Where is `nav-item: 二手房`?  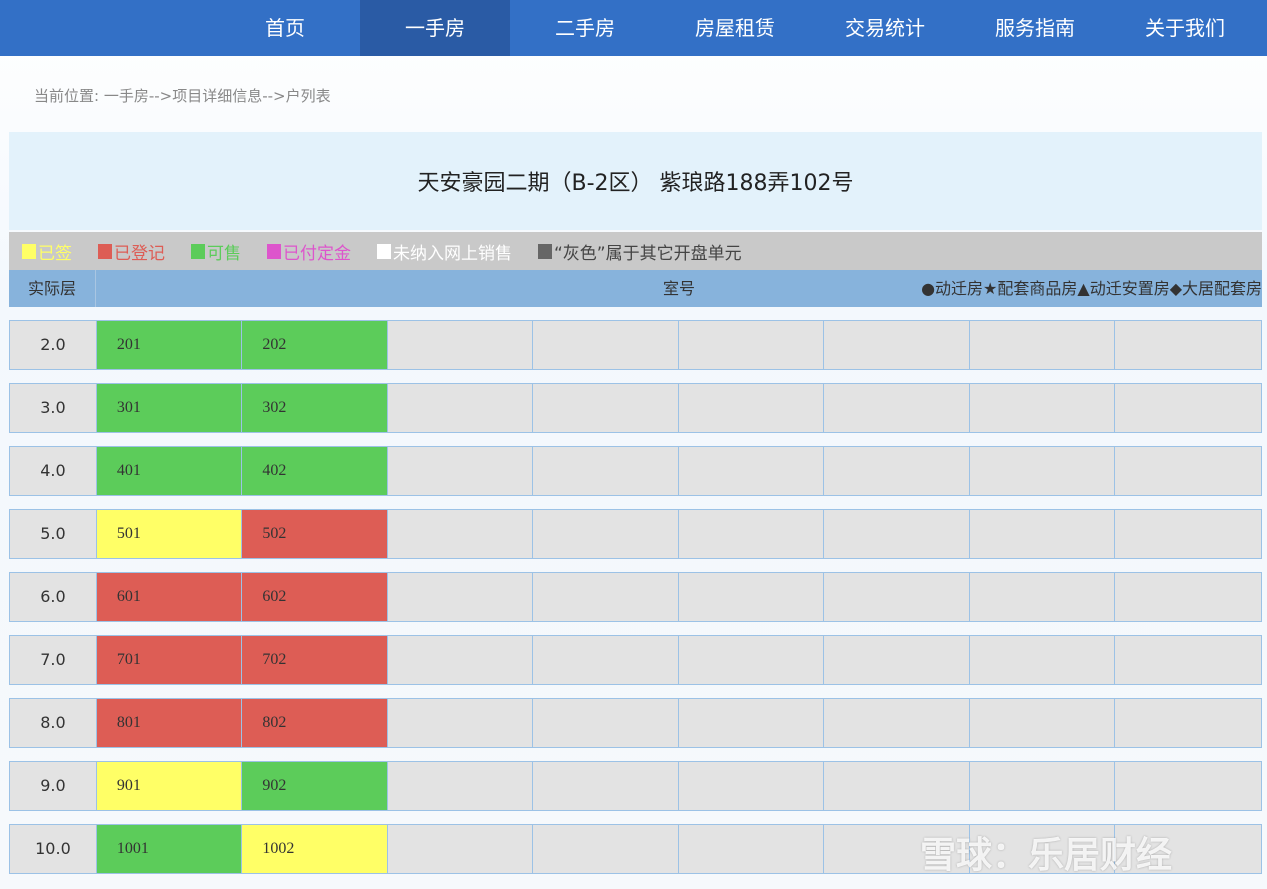
nav-item: 二手房 is located at coordinates (585, 28).